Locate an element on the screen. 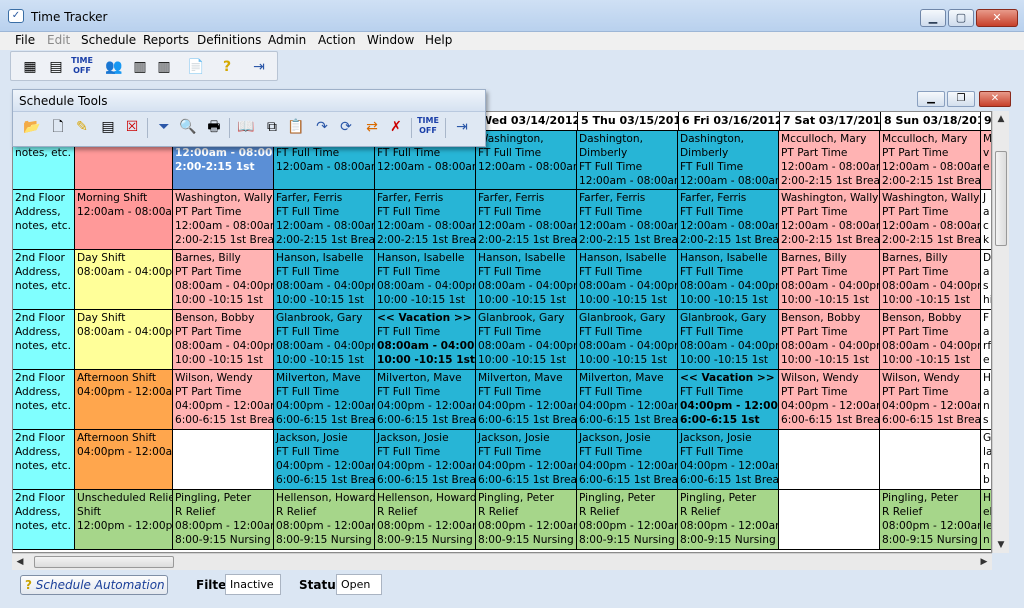 The width and height of the screenshot is (1024, 608). shift-cell: Day Shift 08:00am - 04:00pm is located at coordinates (124, 340).